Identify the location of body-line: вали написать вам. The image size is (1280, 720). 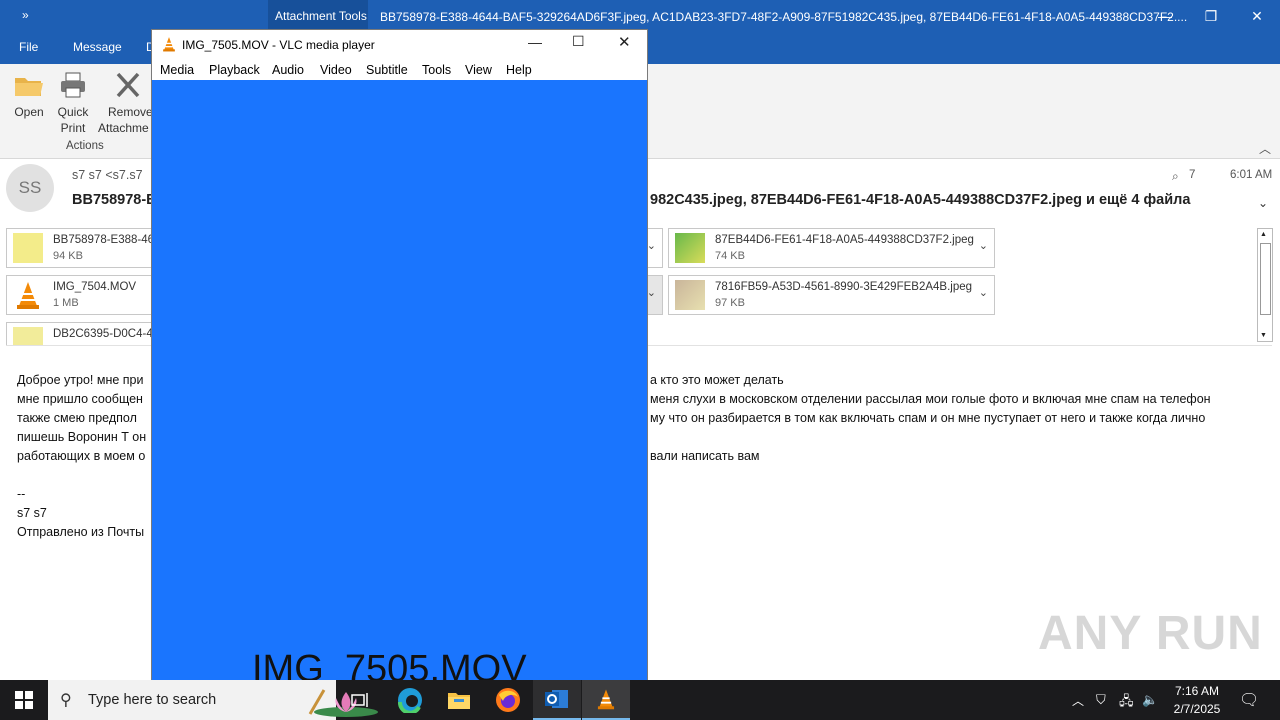
(705, 456).